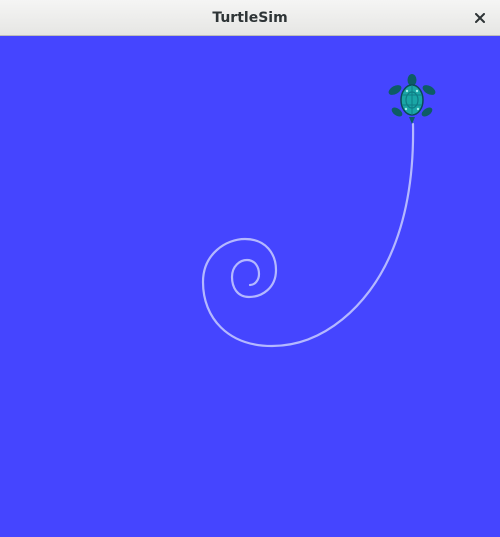  I want to click on title-bar: TurtleSim, so click(250, 18).